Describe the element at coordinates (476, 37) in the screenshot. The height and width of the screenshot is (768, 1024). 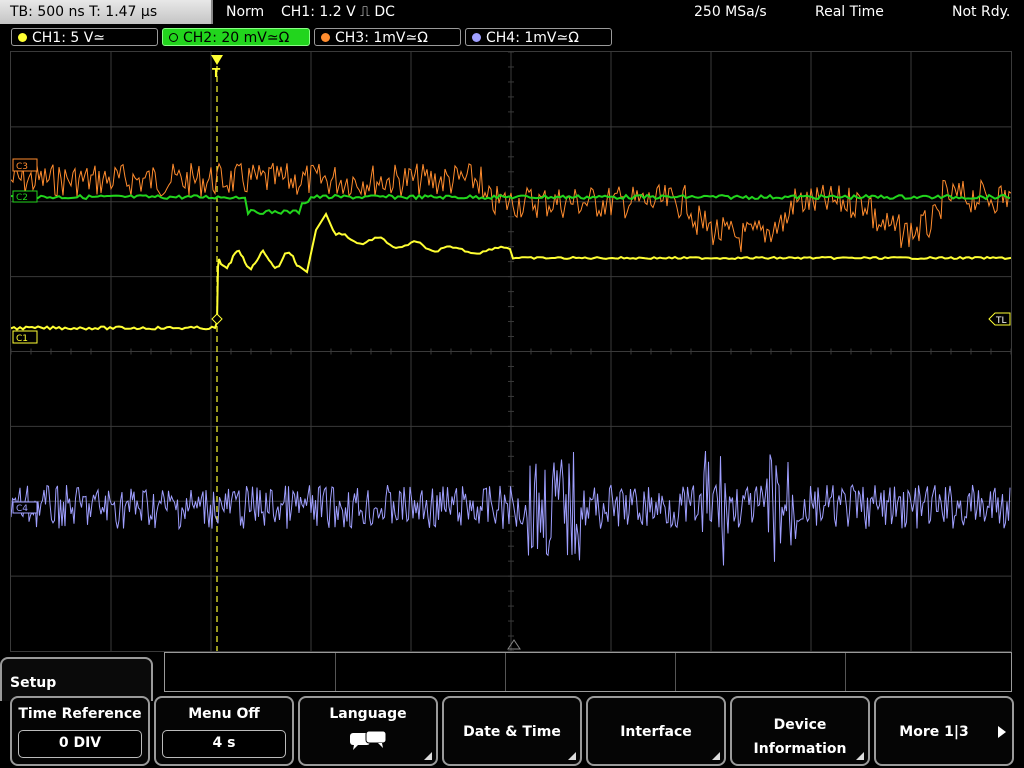
I see `channel-4-dot-icon` at that location.